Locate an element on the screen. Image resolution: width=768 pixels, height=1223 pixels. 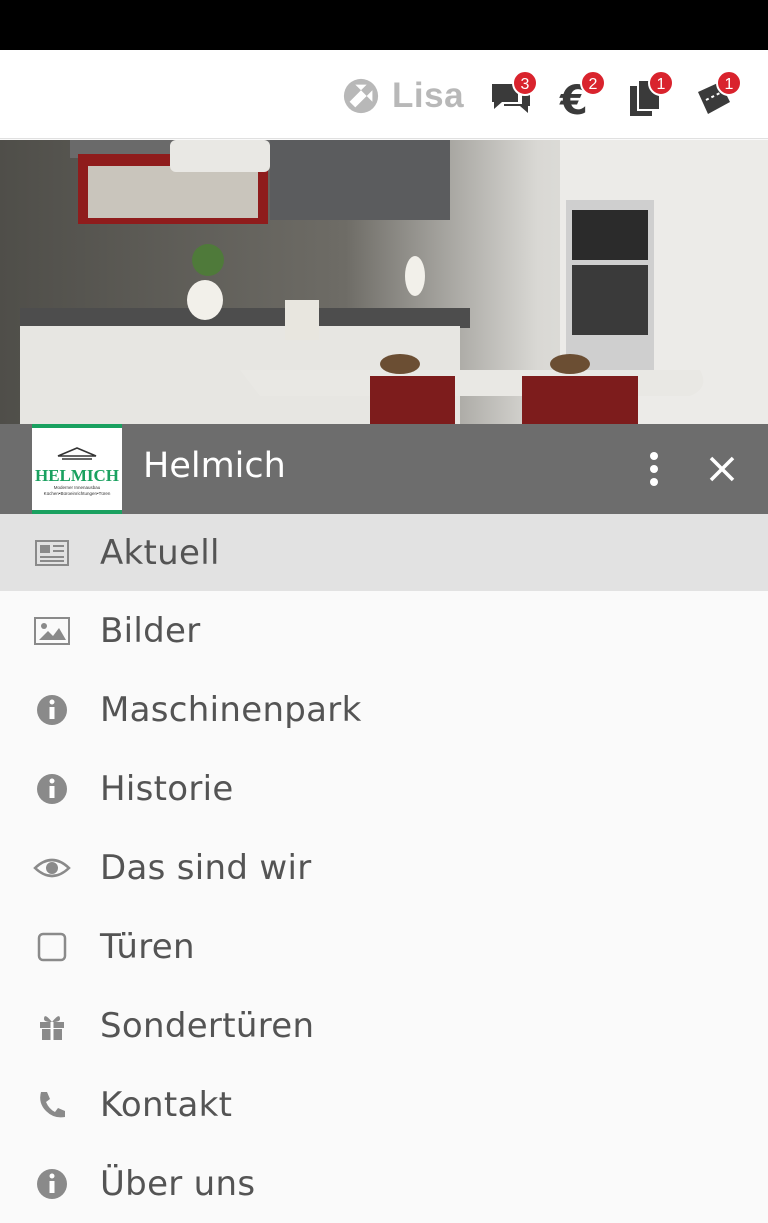
menu-item-tueren: Türen is located at coordinates (384, 946).